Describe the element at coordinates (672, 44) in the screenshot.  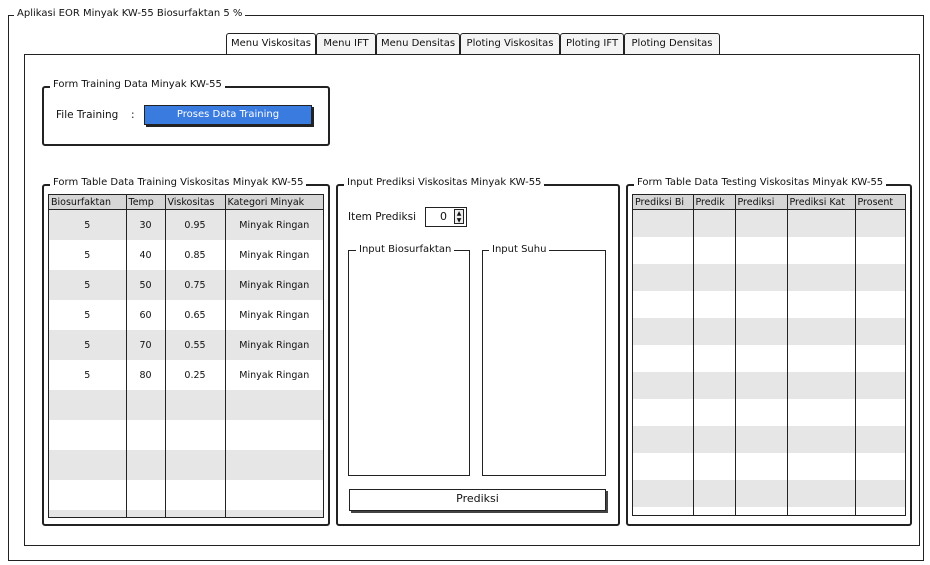
I see `tab-ploting-densitas: Ploting Densitas` at that location.